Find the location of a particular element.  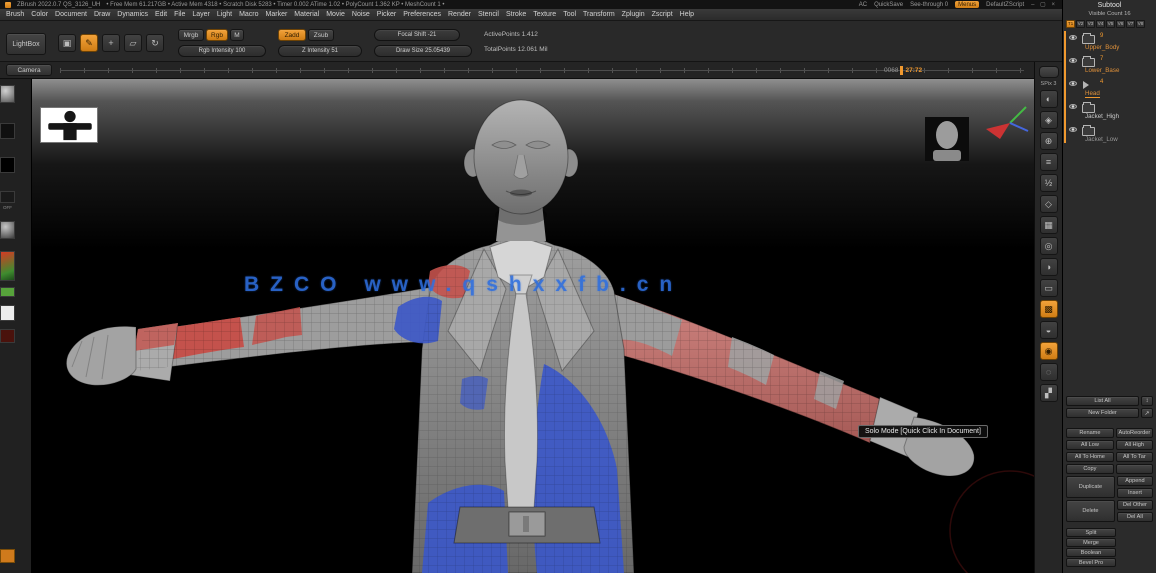

head-preview-thumbnail is located at coordinates (947, 139).